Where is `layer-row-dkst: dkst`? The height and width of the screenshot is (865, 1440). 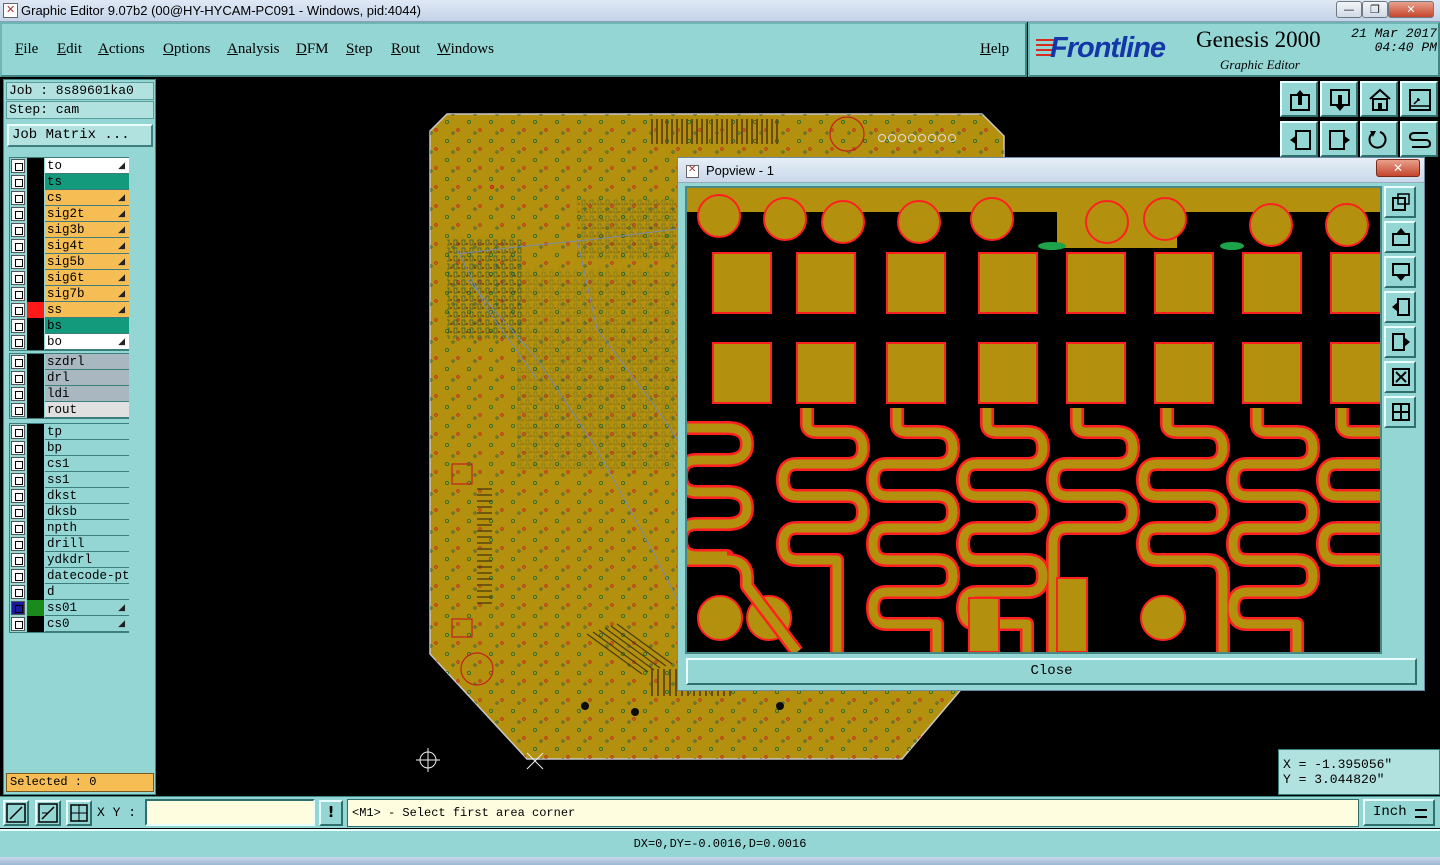
layer-row-dkst: dkst is located at coordinates (69, 496).